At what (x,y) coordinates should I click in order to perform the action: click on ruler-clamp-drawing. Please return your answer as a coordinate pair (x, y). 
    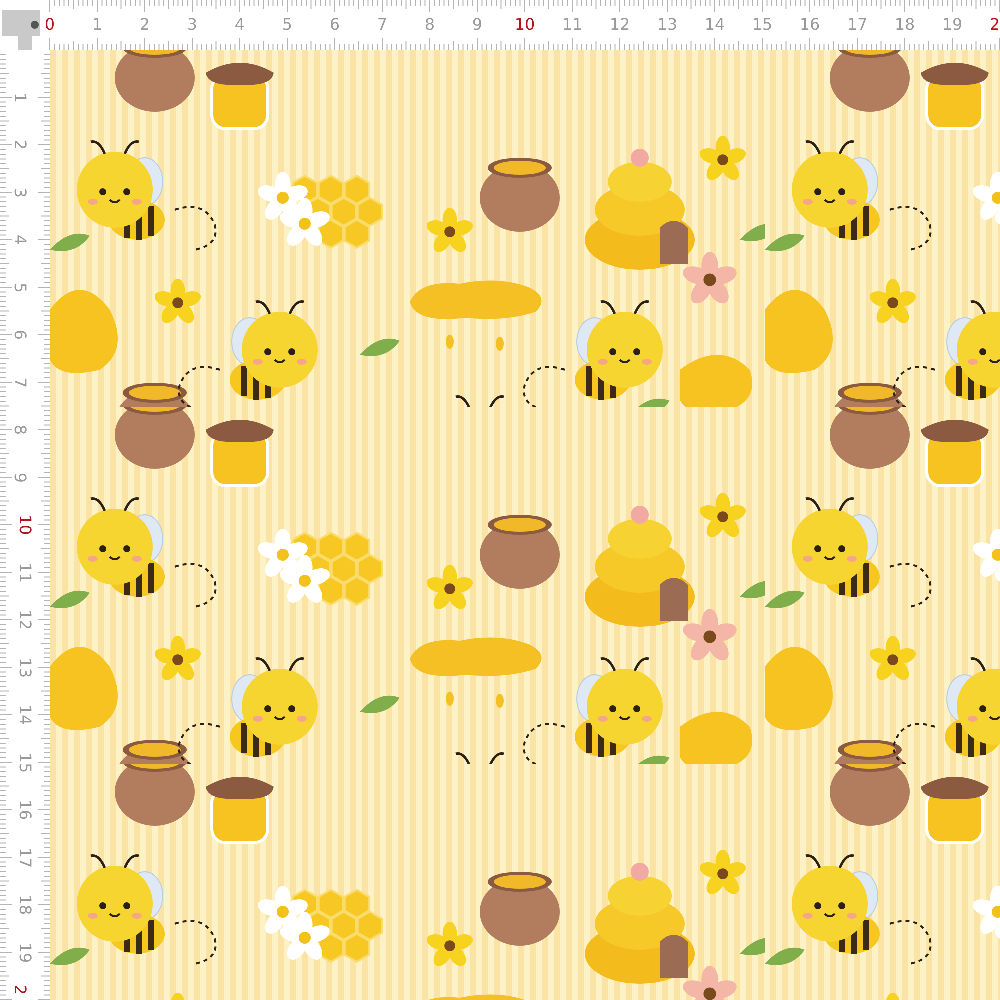
    Looking at the image, I should click on (21, 30).